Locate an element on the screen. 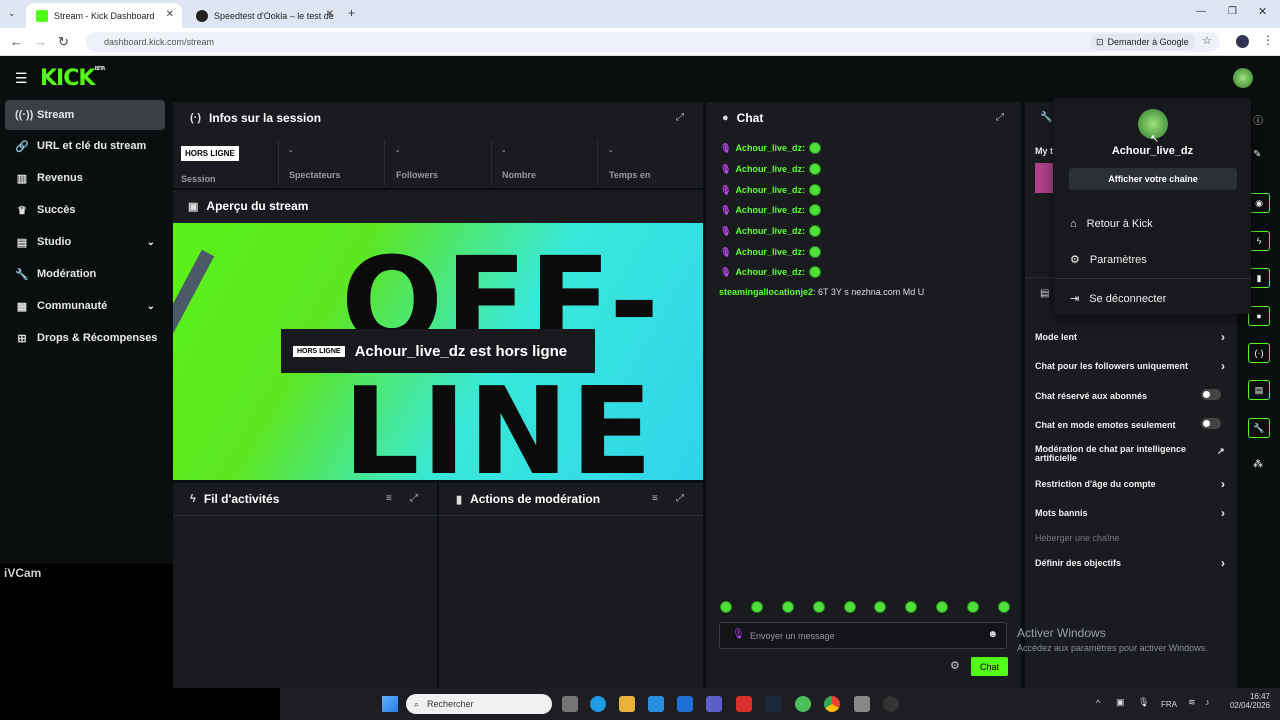 This screenshot has width=1280, height=720. user-avatar is located at coordinates (1243, 78).